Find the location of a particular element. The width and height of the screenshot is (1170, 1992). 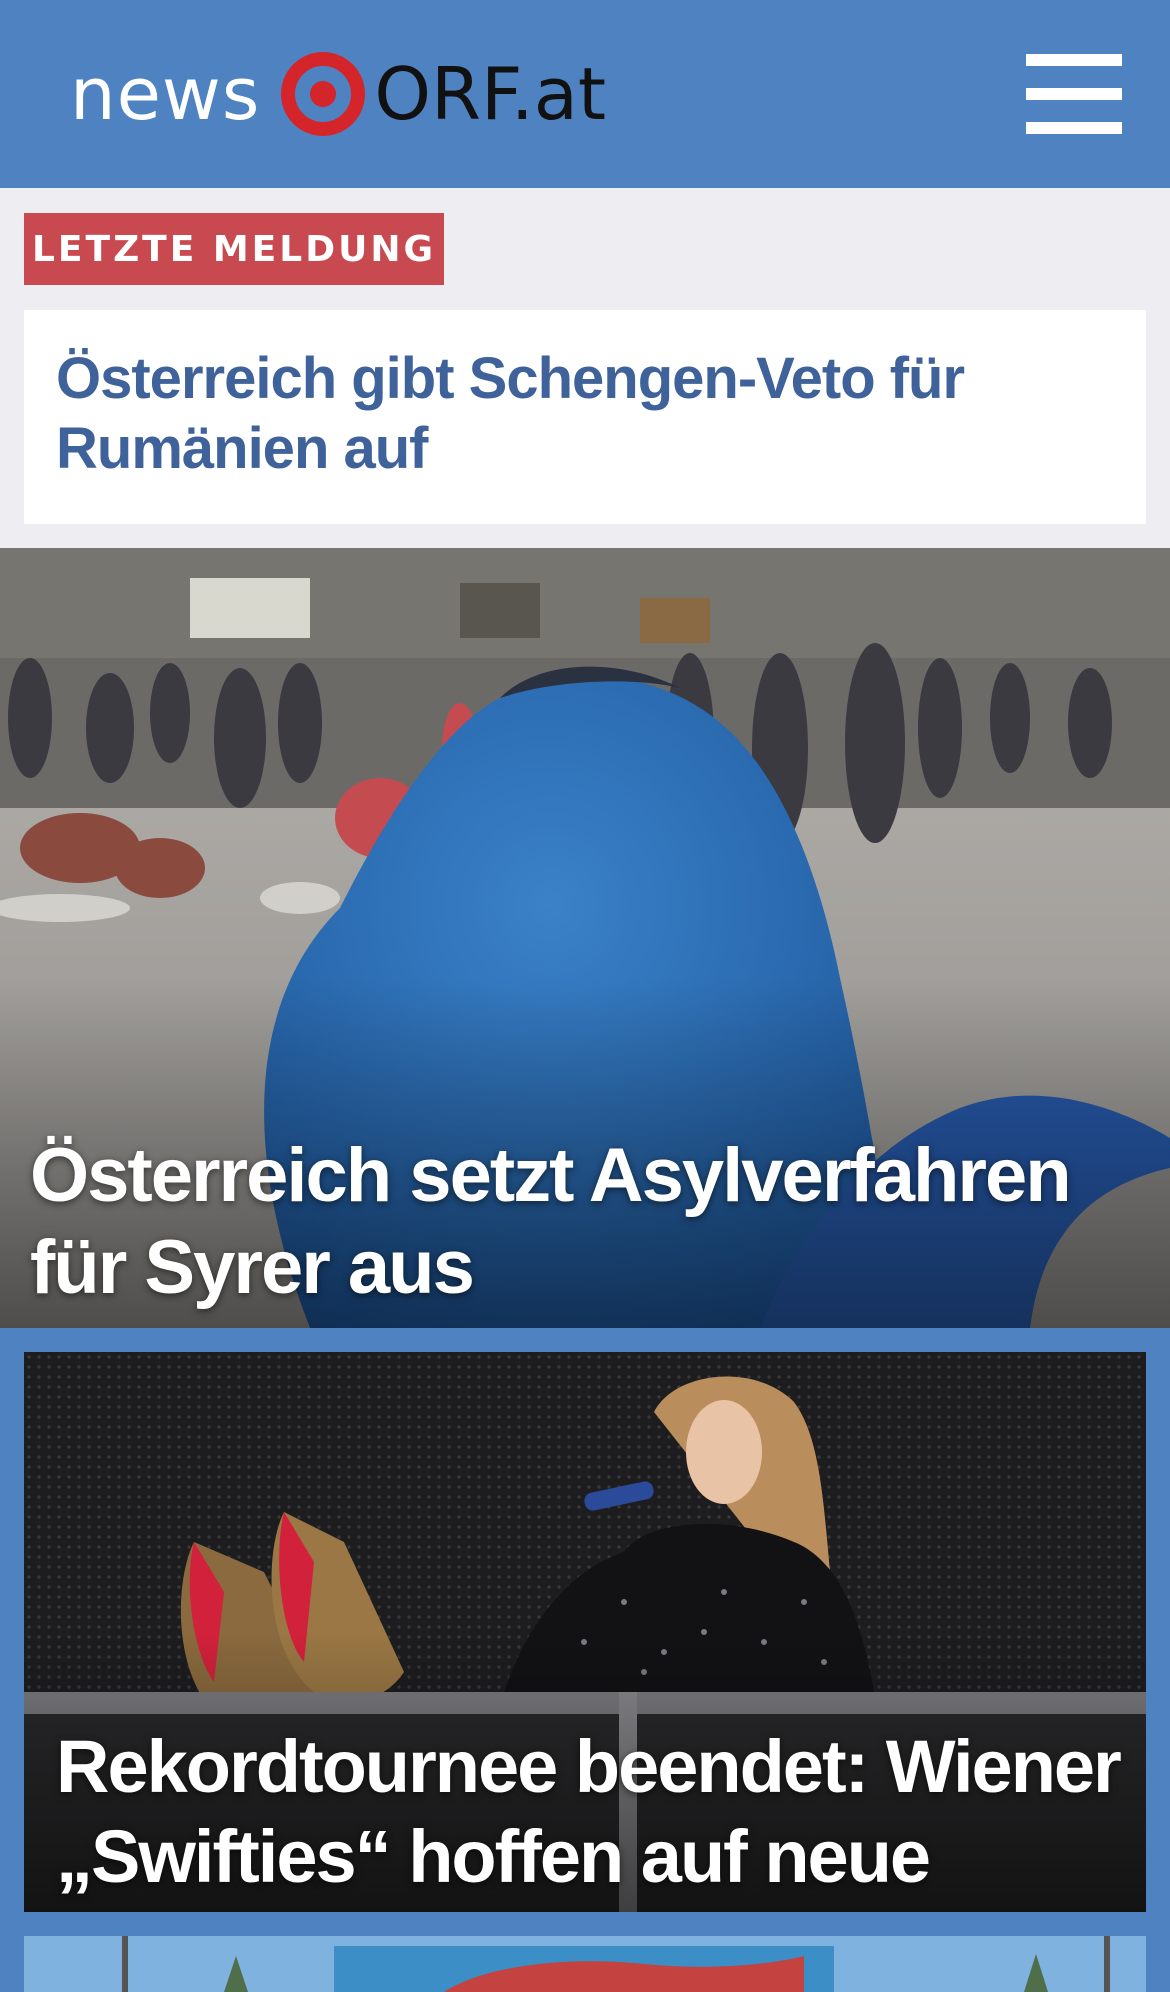

story-card-next is located at coordinates (585, 1964).